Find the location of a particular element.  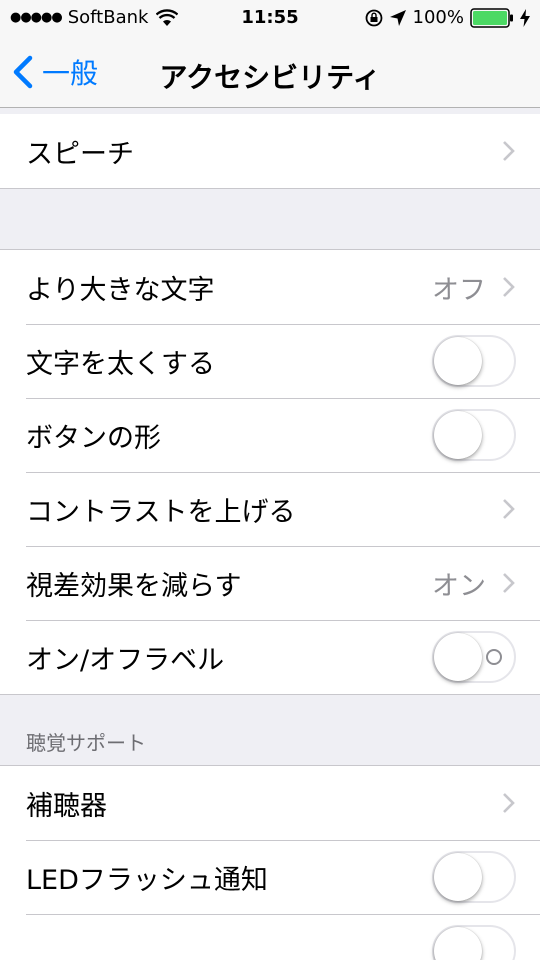

off-indicator-icon is located at coordinates (494, 657).